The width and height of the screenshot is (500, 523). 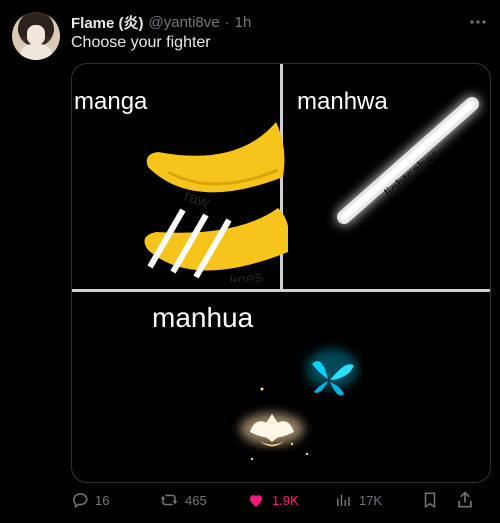 What do you see at coordinates (169, 500) in the screenshot?
I see `retweet-icon` at bounding box center [169, 500].